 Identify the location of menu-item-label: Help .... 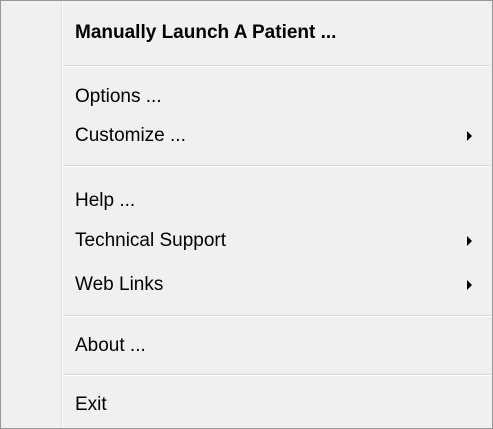
(105, 200).